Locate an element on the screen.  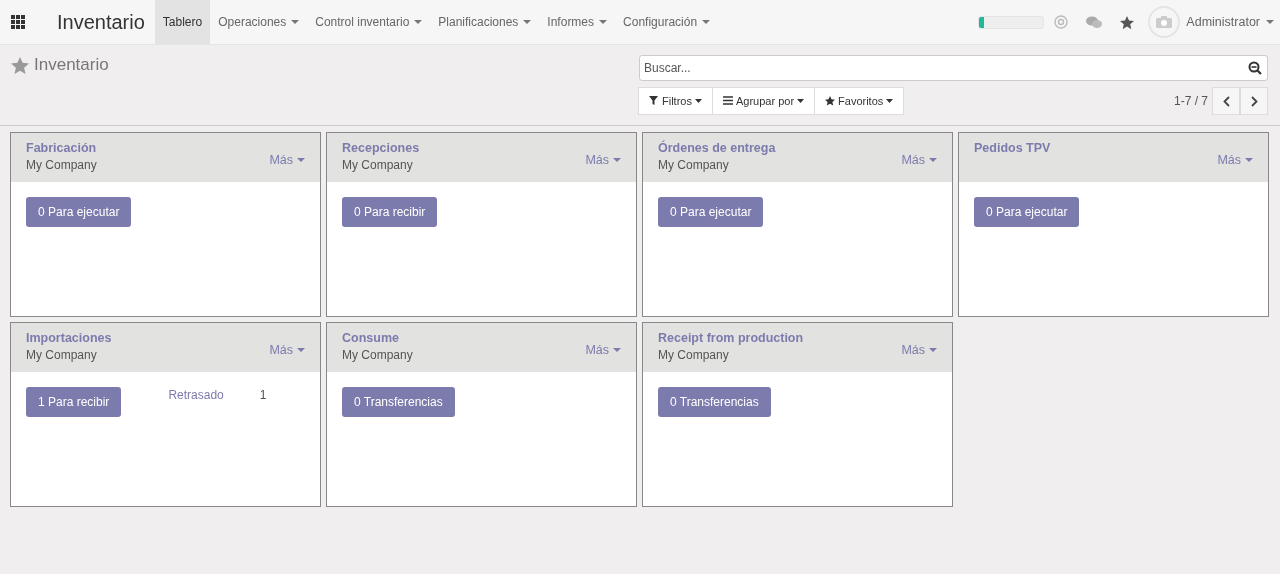
list-icon is located at coordinates (727, 101).